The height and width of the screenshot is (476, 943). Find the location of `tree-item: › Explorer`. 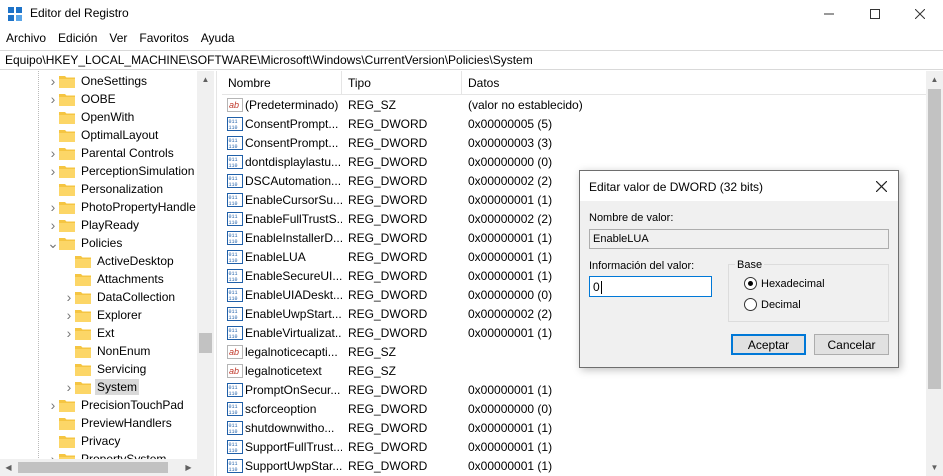

tree-item: › Explorer is located at coordinates (103, 315).